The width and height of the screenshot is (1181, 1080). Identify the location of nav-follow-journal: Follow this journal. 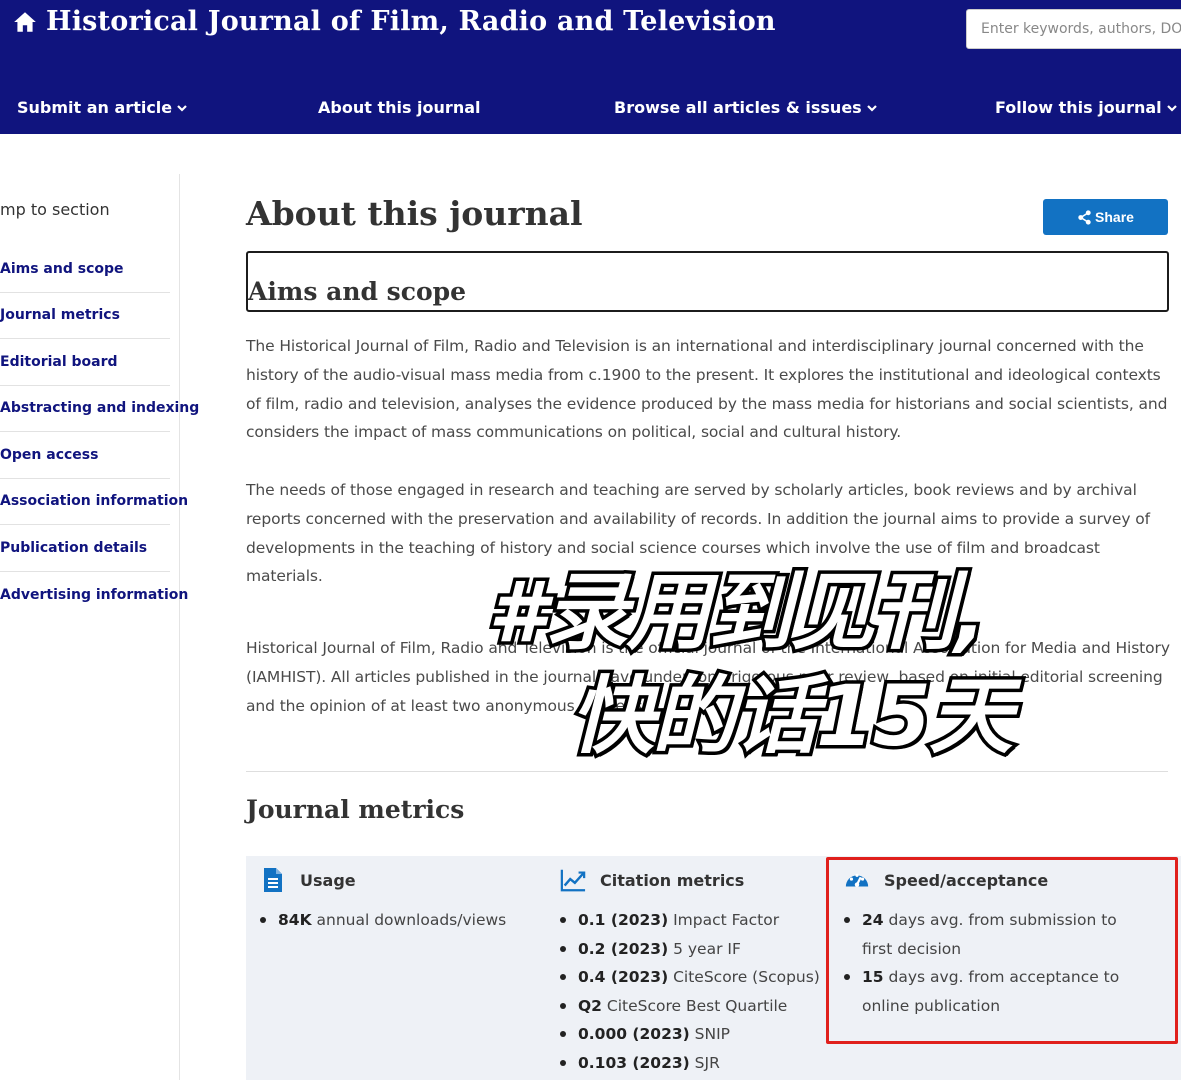
(1086, 107).